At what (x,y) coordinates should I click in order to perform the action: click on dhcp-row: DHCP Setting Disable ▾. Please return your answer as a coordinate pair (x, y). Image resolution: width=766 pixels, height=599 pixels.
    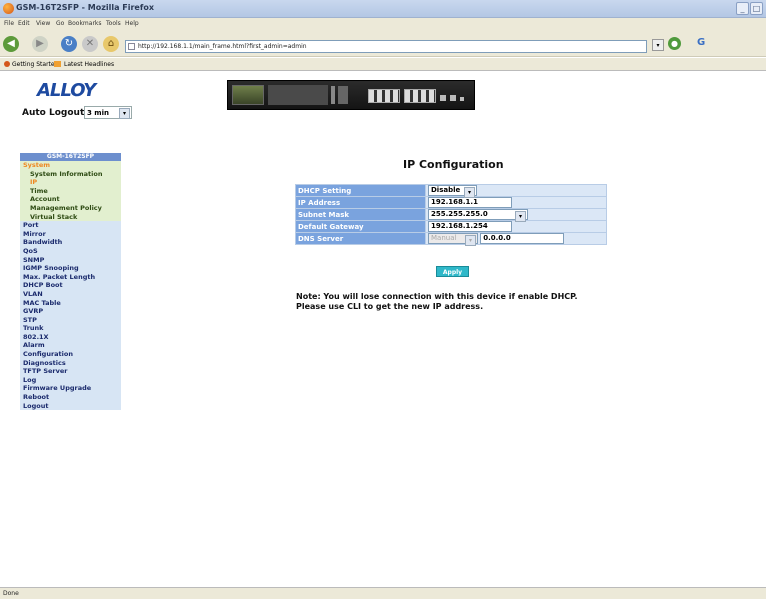
    Looking at the image, I should click on (451, 191).